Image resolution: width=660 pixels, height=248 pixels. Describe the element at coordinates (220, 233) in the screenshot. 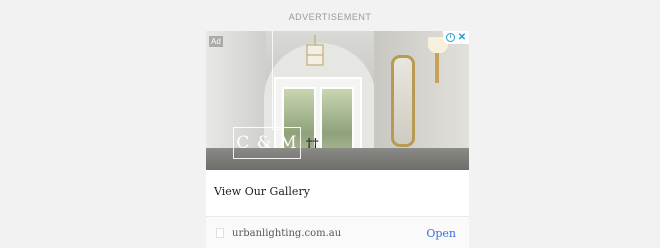

I see `favicon-icon` at that location.